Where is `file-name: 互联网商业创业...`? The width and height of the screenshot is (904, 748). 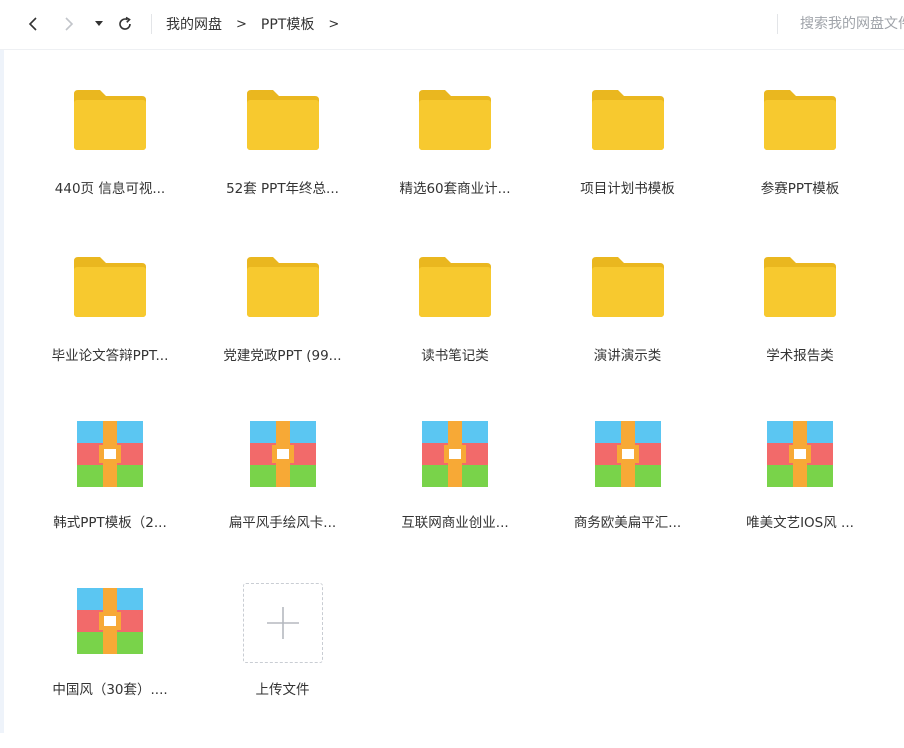
file-name: 互联网商业创业... is located at coordinates (455, 523).